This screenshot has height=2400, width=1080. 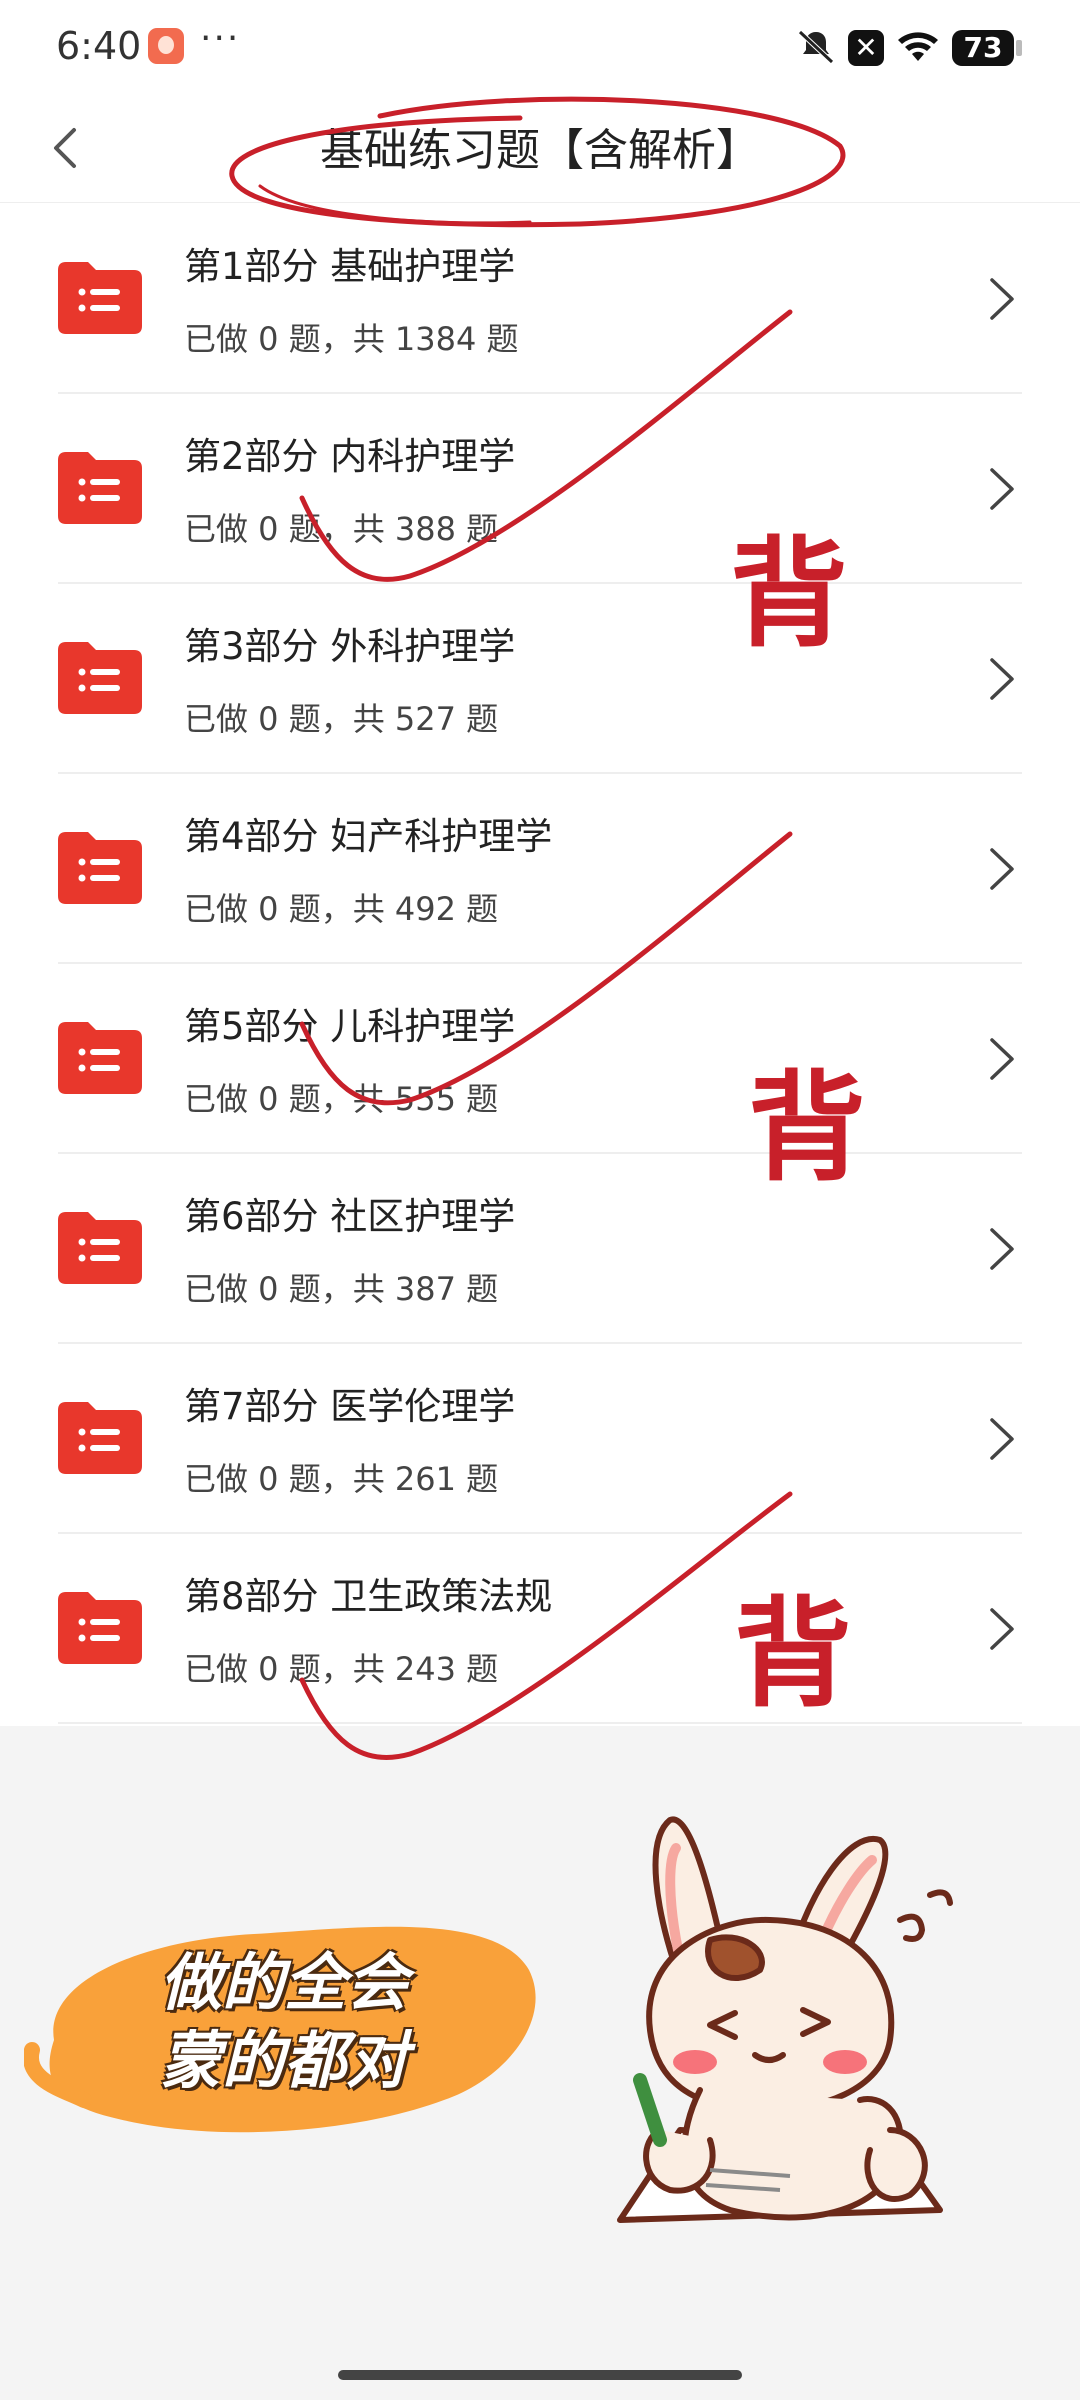 What do you see at coordinates (341, 1099) in the screenshot?
I see `item-progress: 已做 0 题，共 555 题` at bounding box center [341, 1099].